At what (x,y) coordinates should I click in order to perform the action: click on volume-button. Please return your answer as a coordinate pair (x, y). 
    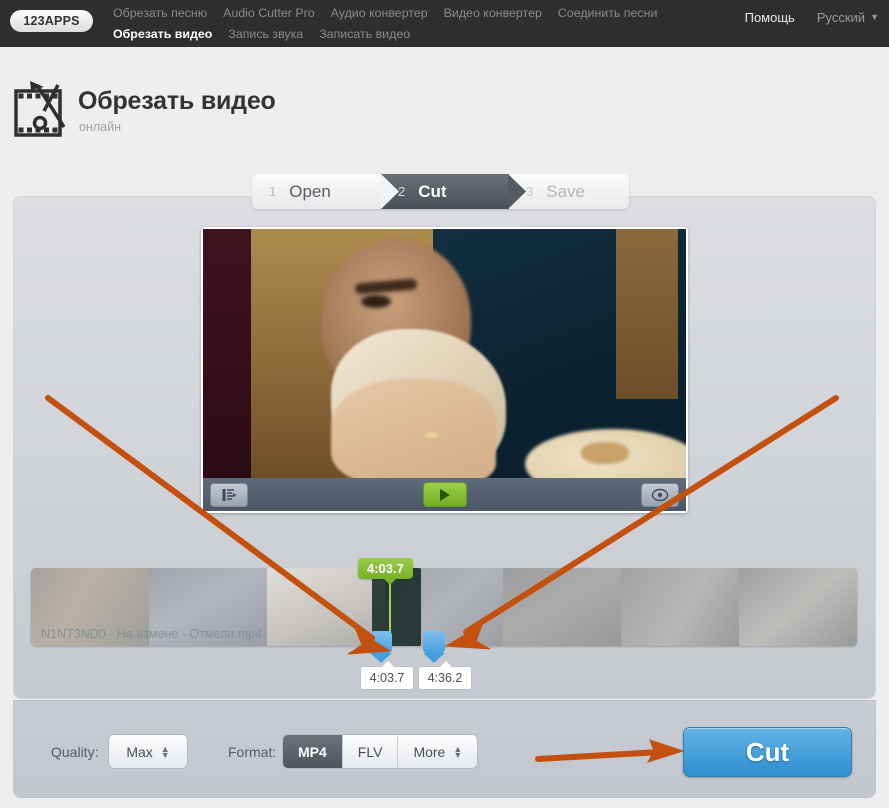
    Looking at the image, I should click on (660, 494).